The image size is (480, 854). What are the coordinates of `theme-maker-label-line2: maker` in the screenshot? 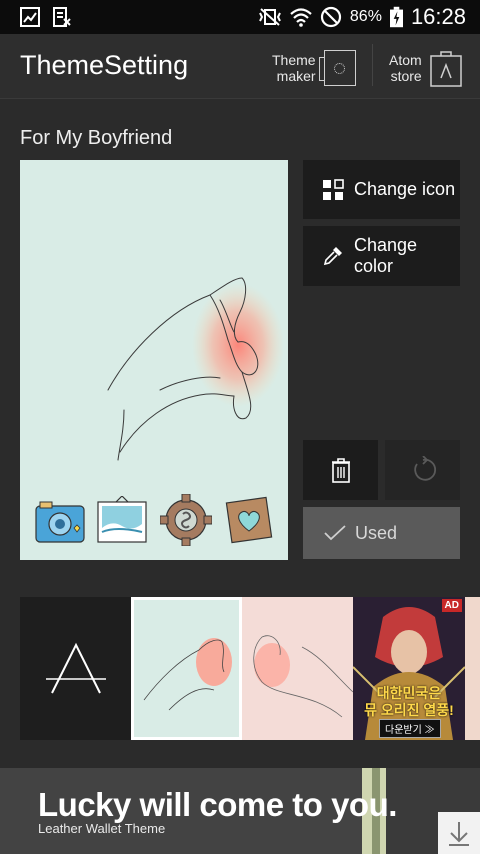 It's located at (296, 76).